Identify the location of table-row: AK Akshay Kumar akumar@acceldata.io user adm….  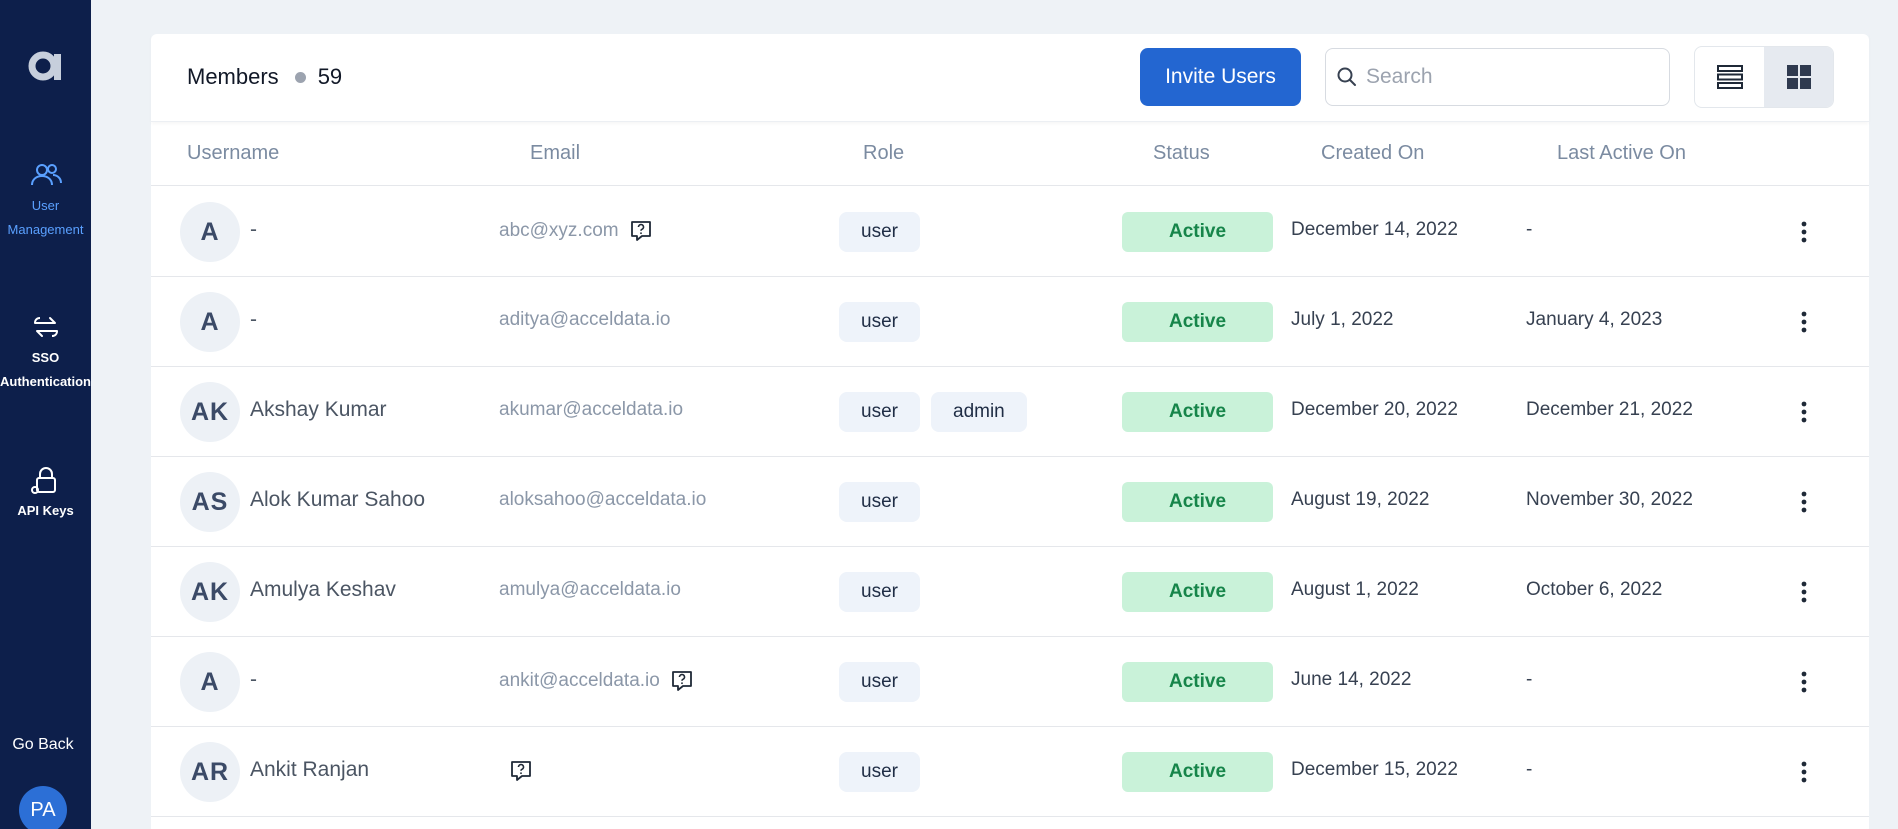
(1010, 412).